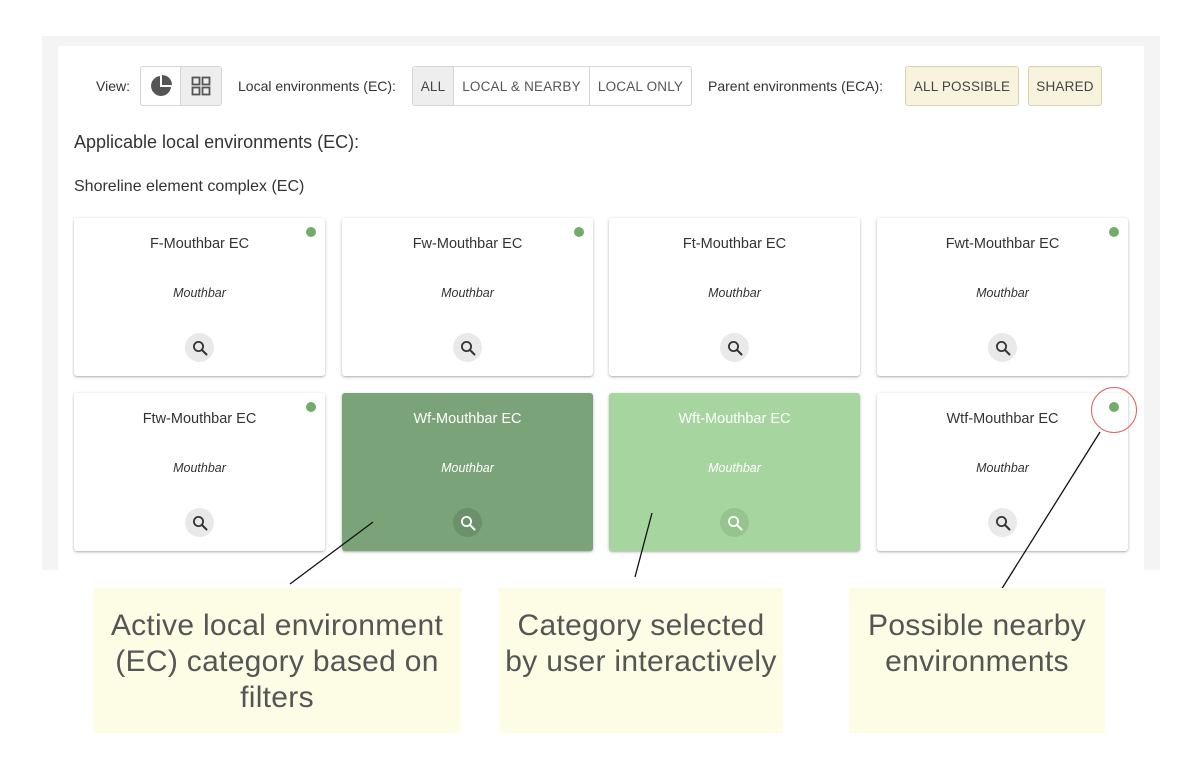 The width and height of the screenshot is (1200, 770). What do you see at coordinates (1065, 86) in the screenshot?
I see `parent-env-shared-button: SHARED` at bounding box center [1065, 86].